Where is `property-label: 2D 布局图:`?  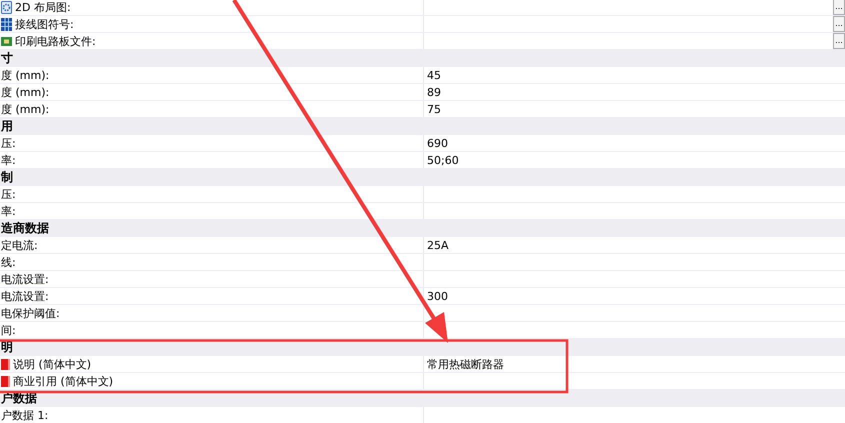
property-label: 2D 布局图: is located at coordinates (43, 7).